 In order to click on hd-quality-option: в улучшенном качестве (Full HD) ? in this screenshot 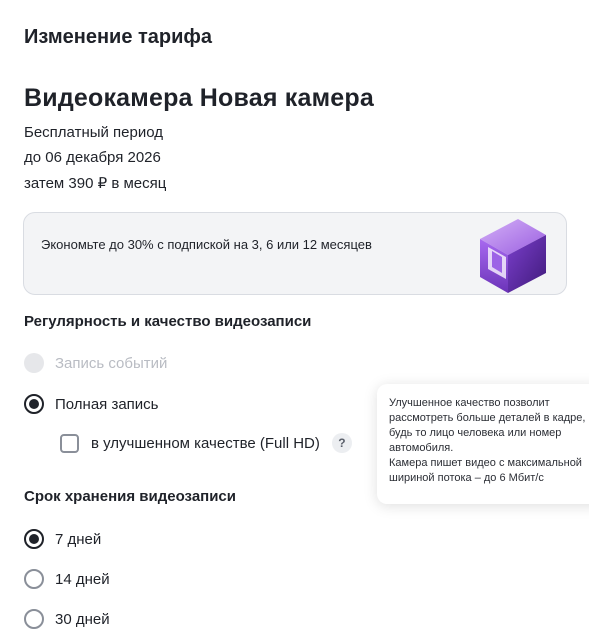, I will do `click(206, 443)`.